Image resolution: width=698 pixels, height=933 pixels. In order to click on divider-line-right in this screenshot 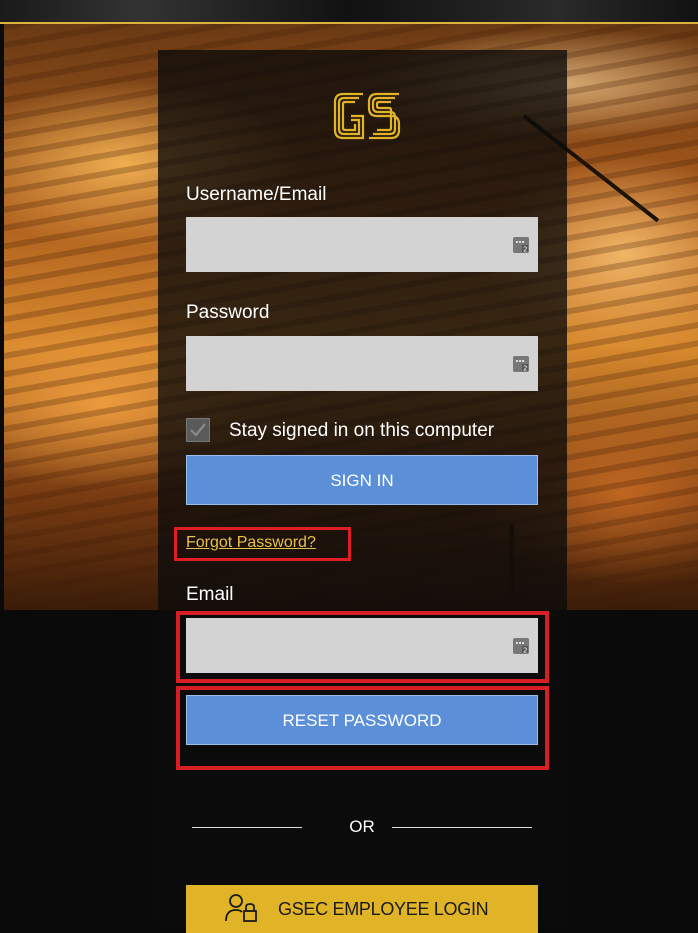, I will do `click(462, 827)`.